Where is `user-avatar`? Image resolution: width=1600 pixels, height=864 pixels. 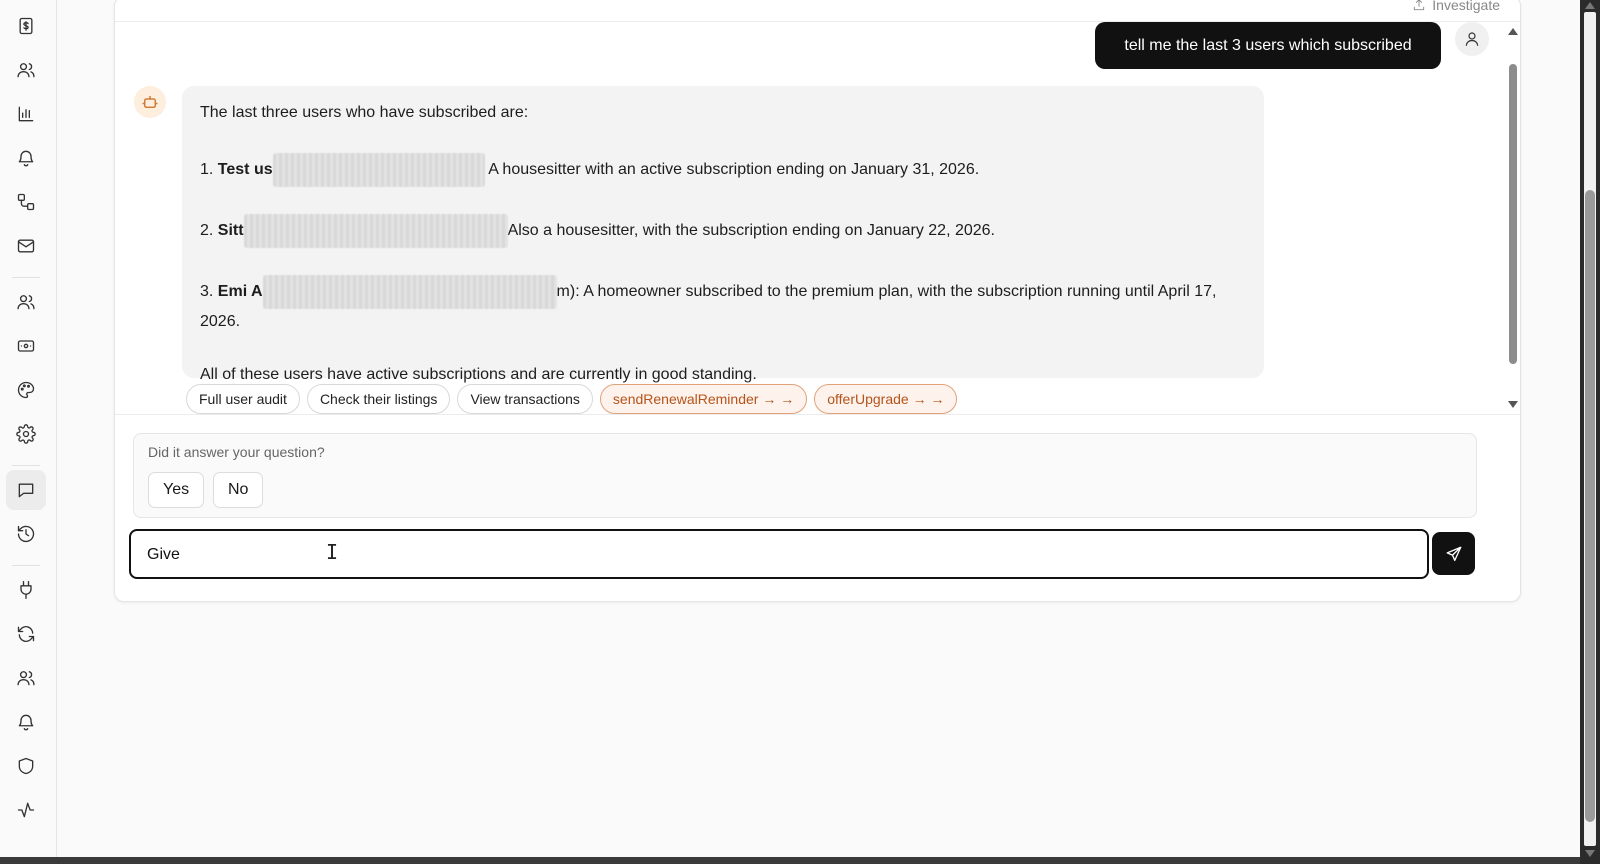 user-avatar is located at coordinates (1472, 39).